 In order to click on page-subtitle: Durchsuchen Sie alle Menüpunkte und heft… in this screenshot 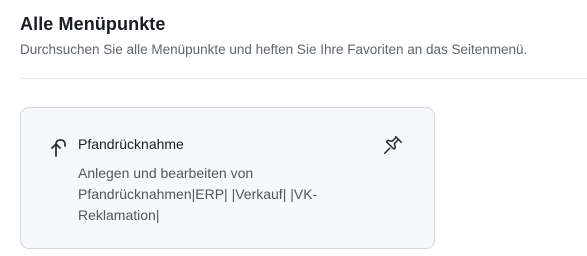, I will do `click(274, 49)`.